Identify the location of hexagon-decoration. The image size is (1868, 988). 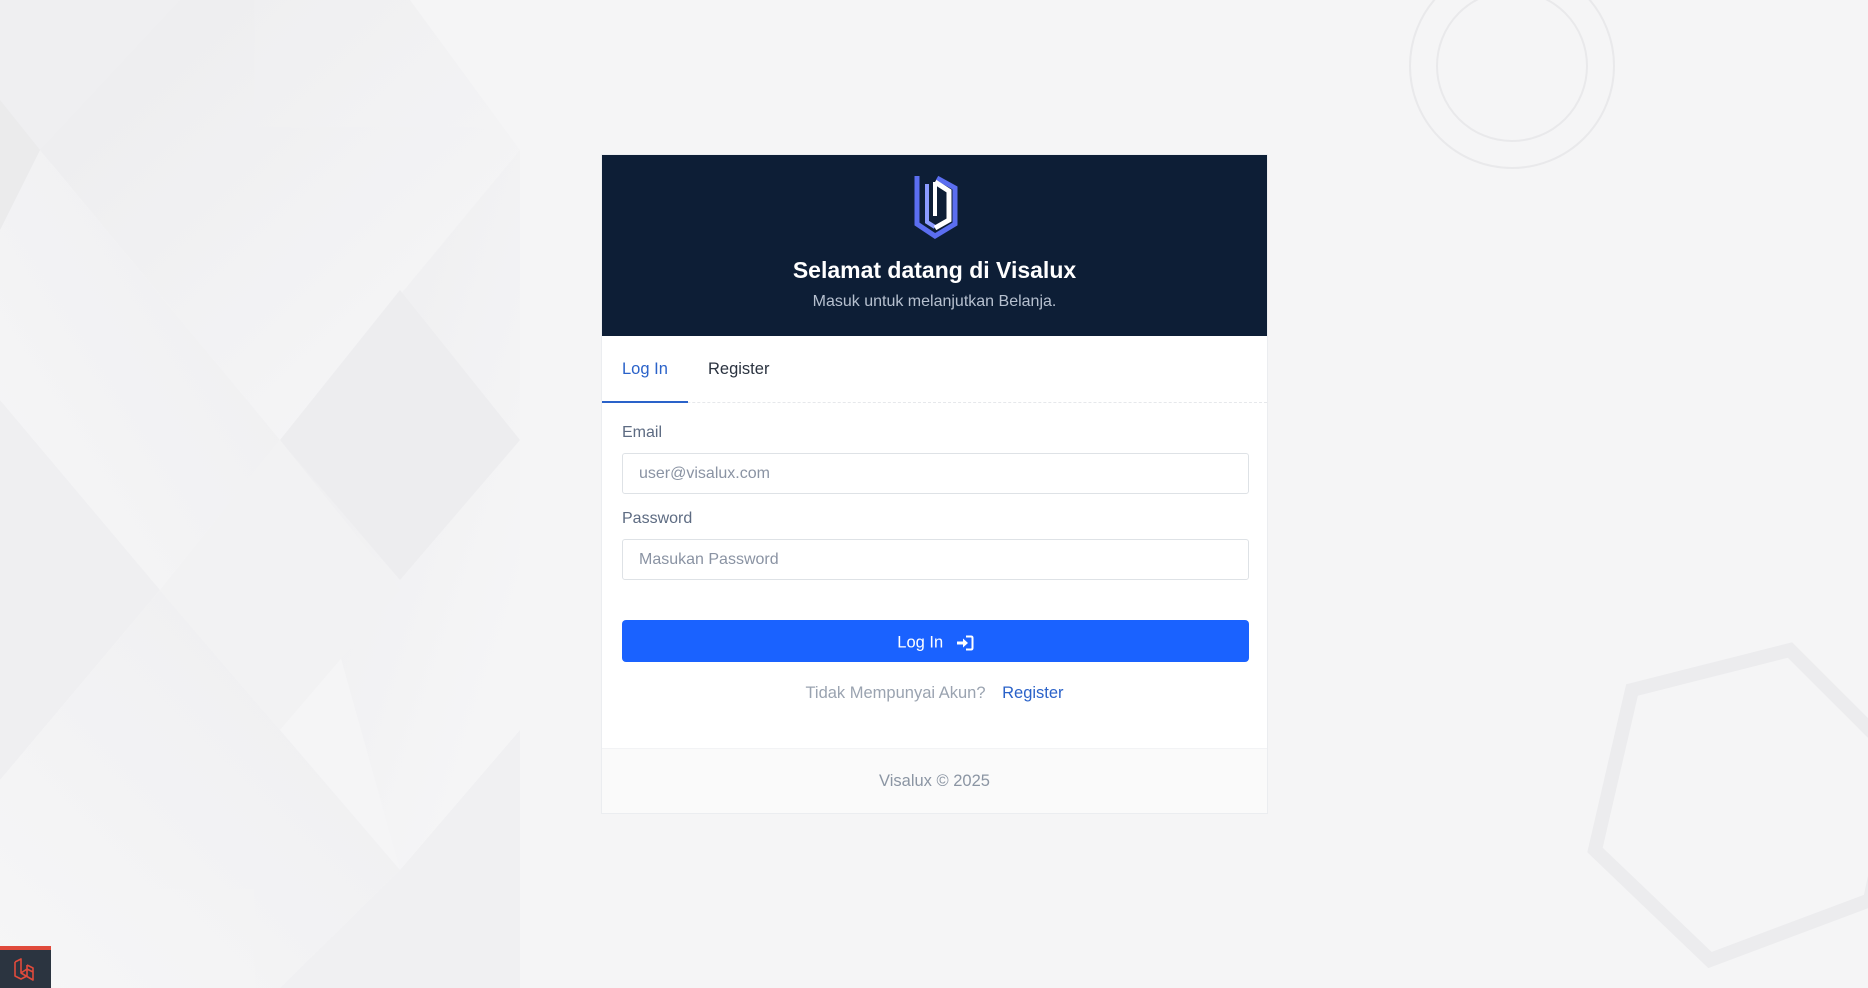
(1727, 805).